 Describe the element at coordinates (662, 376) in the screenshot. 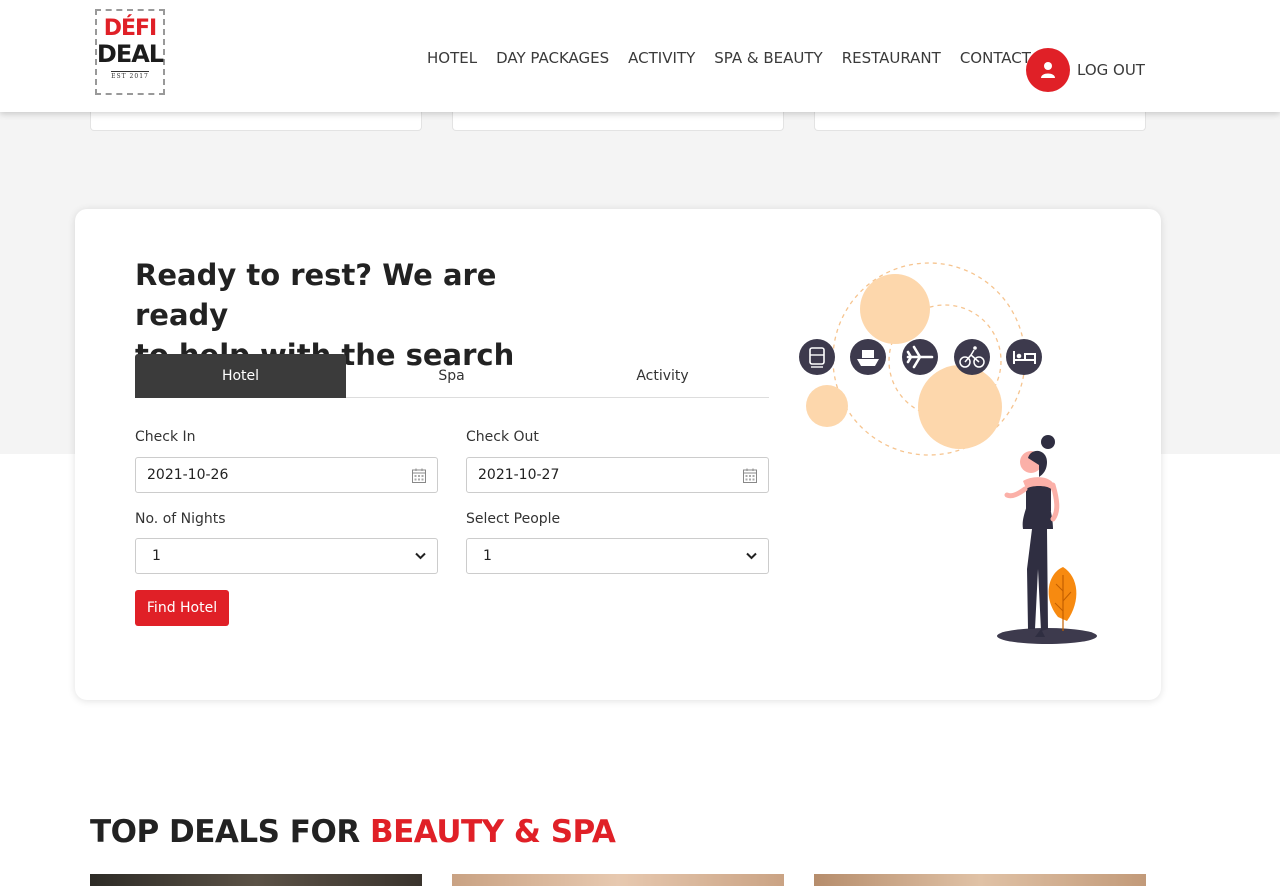

I see `tab-activity: Activity` at that location.